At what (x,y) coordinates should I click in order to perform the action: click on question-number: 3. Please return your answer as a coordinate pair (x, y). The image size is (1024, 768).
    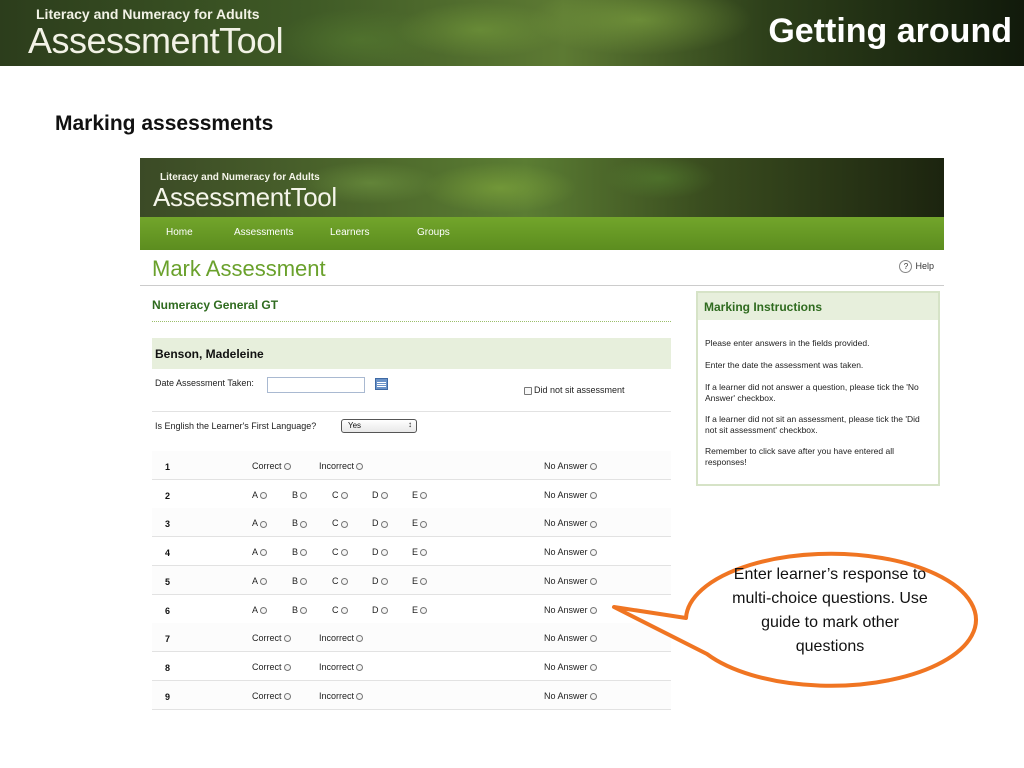
    Looking at the image, I should click on (168, 524).